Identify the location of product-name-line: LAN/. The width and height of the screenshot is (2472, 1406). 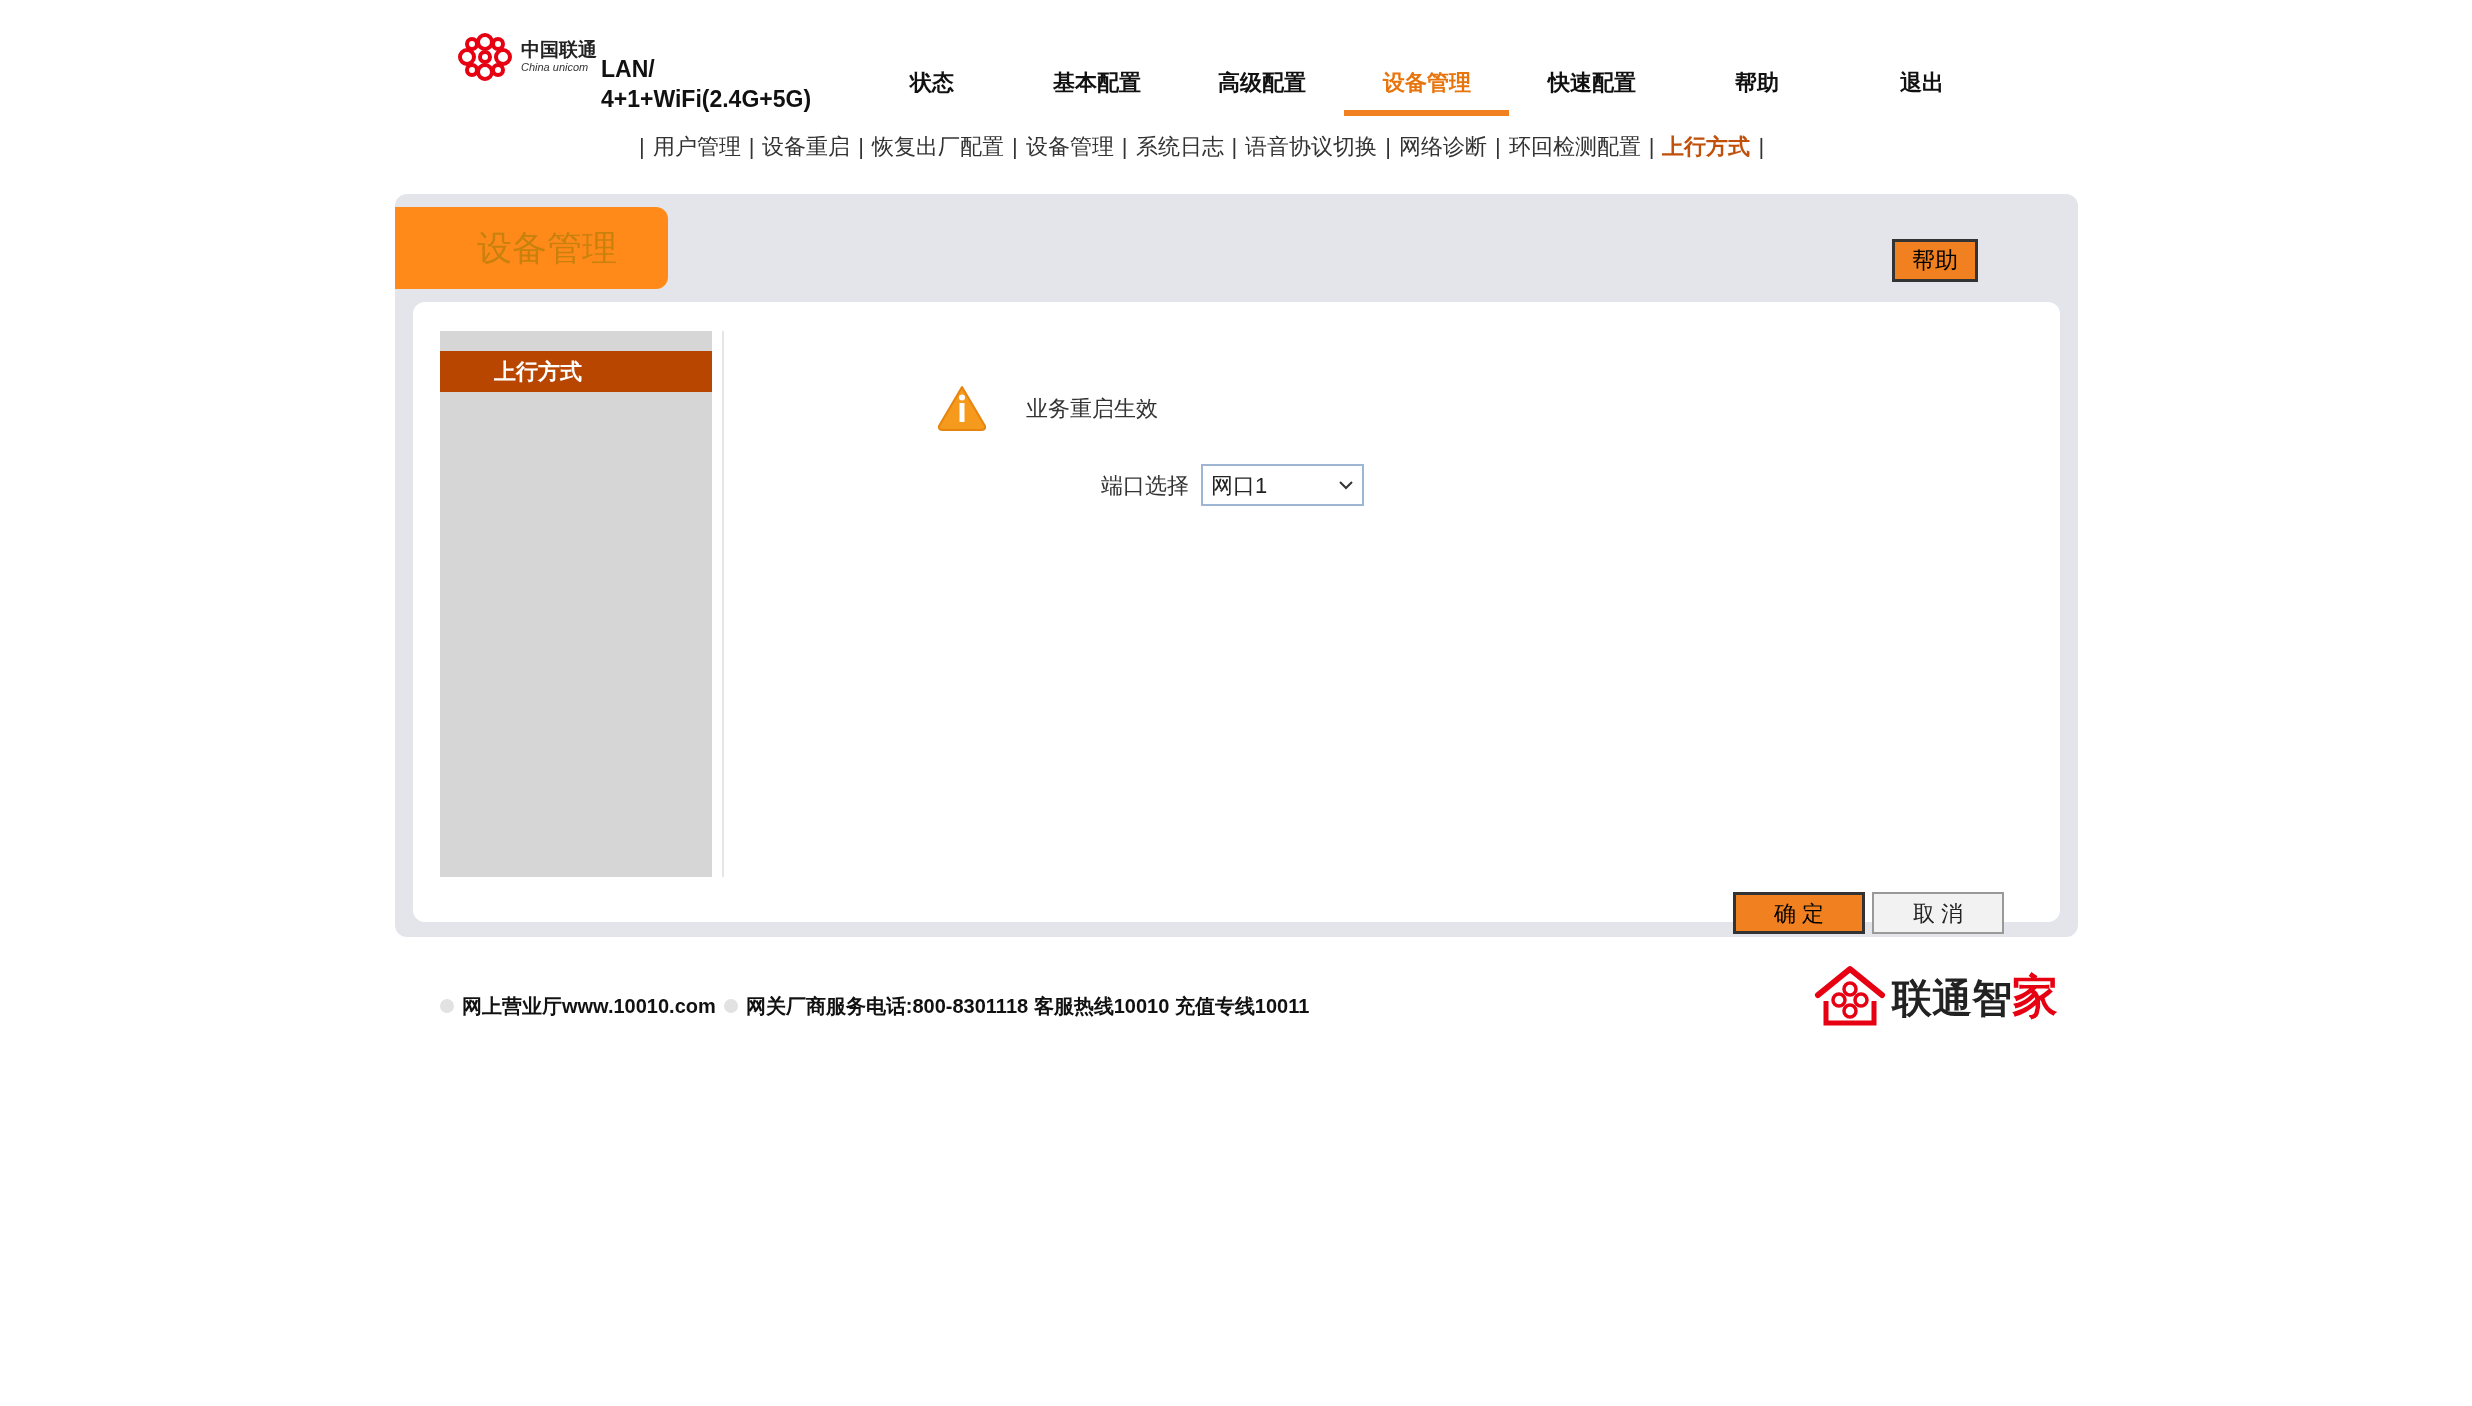
(628, 69).